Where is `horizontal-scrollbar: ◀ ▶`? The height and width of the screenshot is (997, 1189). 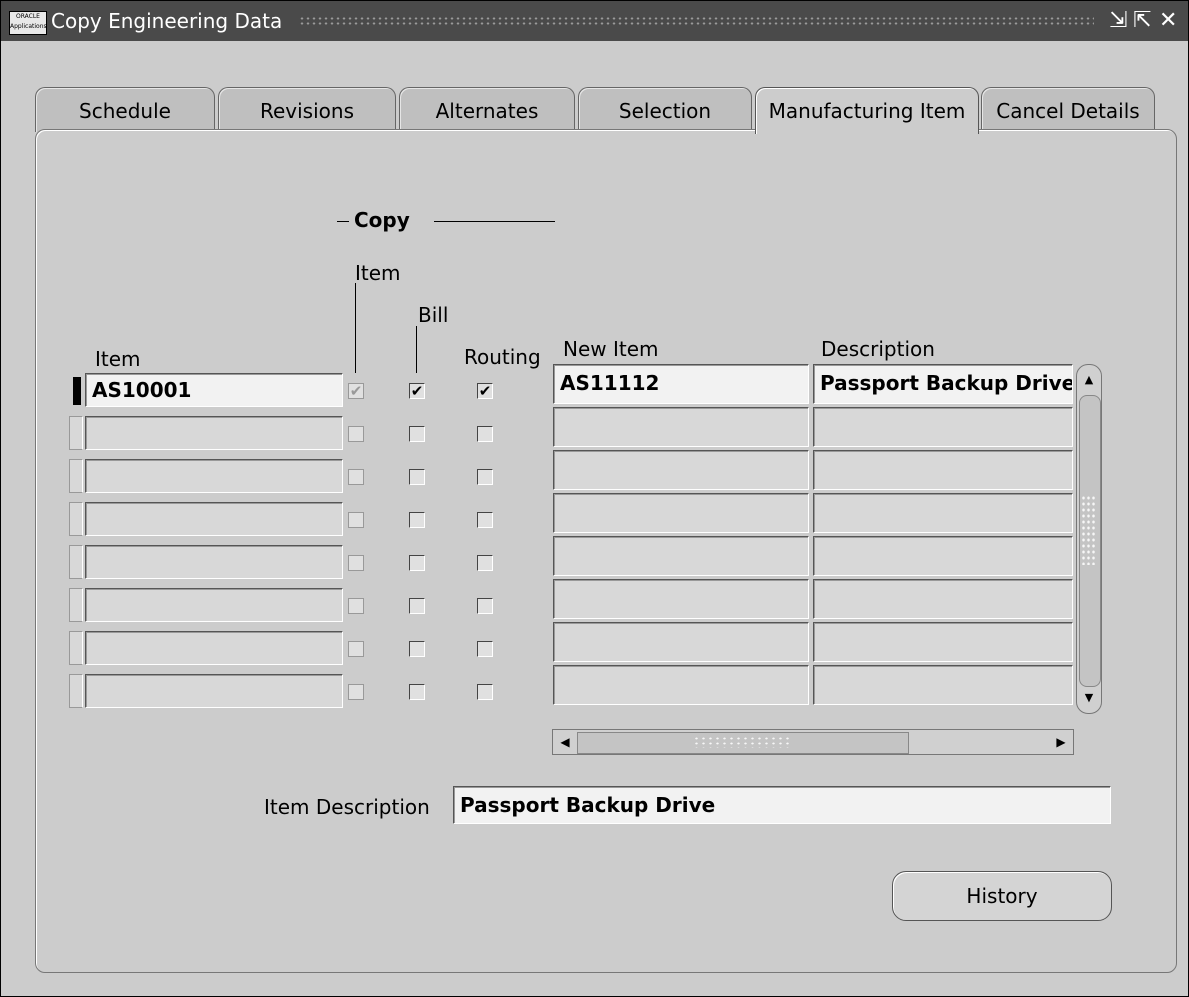
horizontal-scrollbar: ◀ ▶ is located at coordinates (813, 742).